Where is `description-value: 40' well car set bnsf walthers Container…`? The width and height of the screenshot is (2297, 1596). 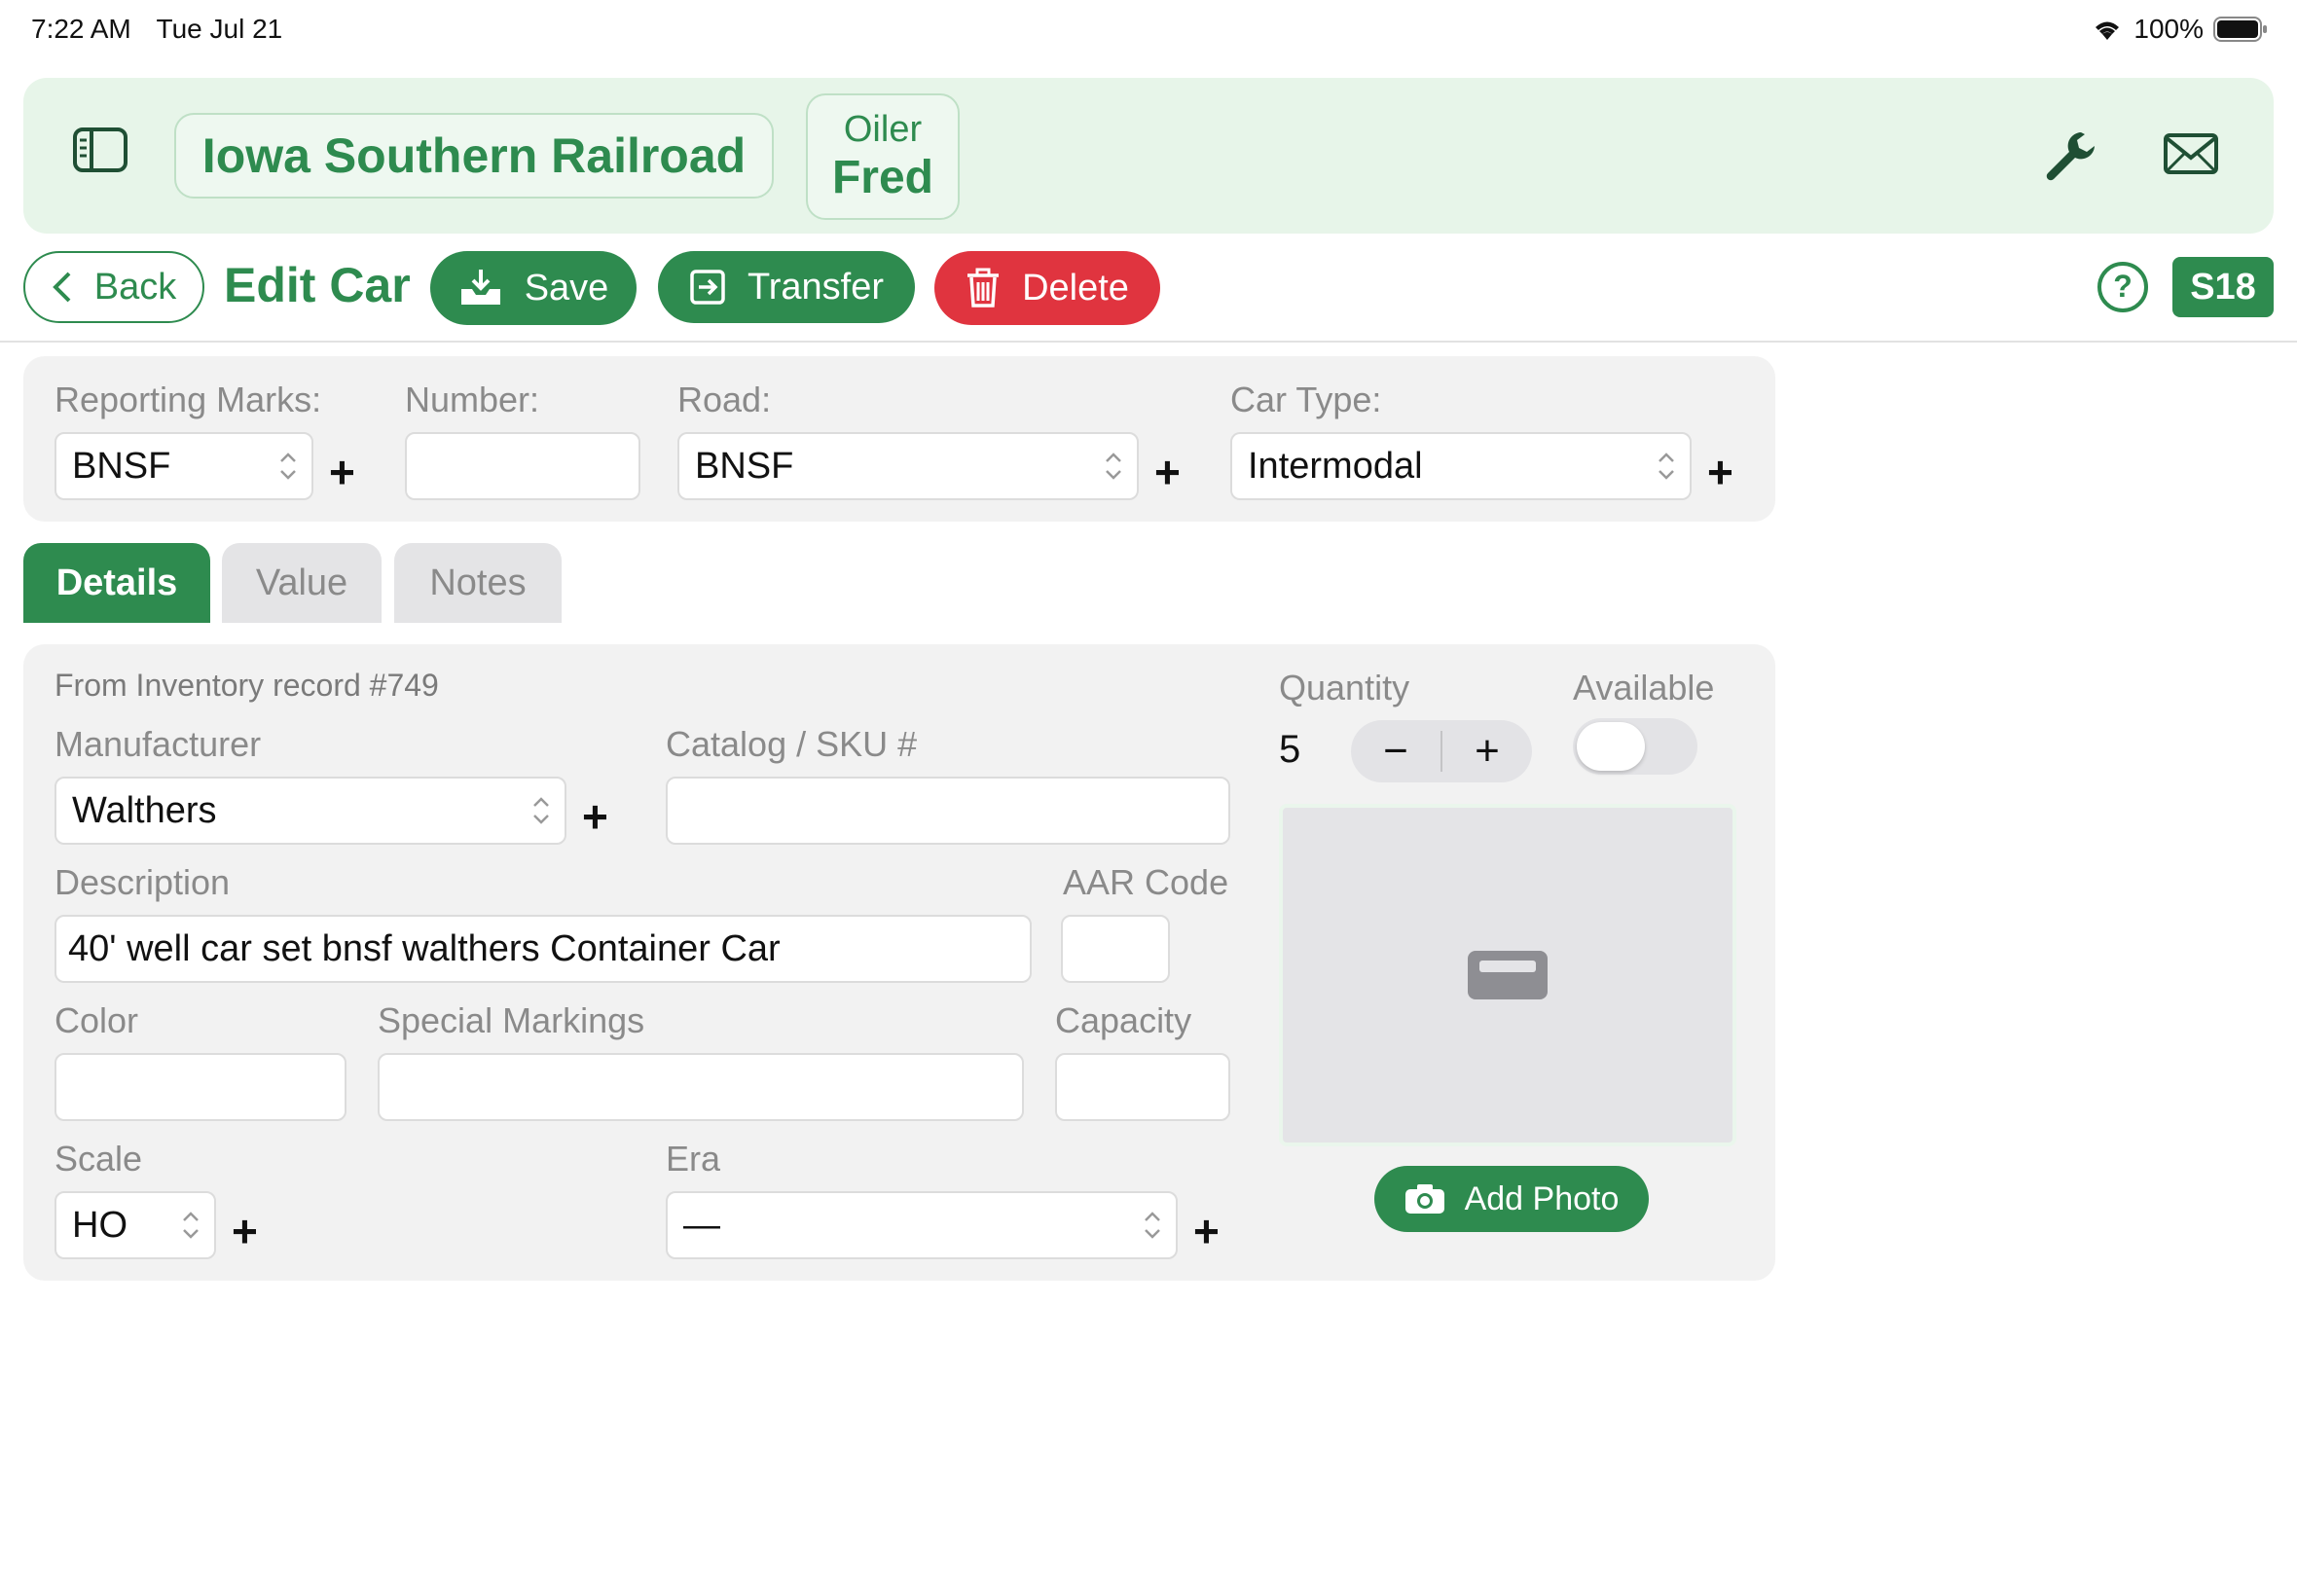 description-value: 40' well car set bnsf walthers Container… is located at coordinates (424, 948).